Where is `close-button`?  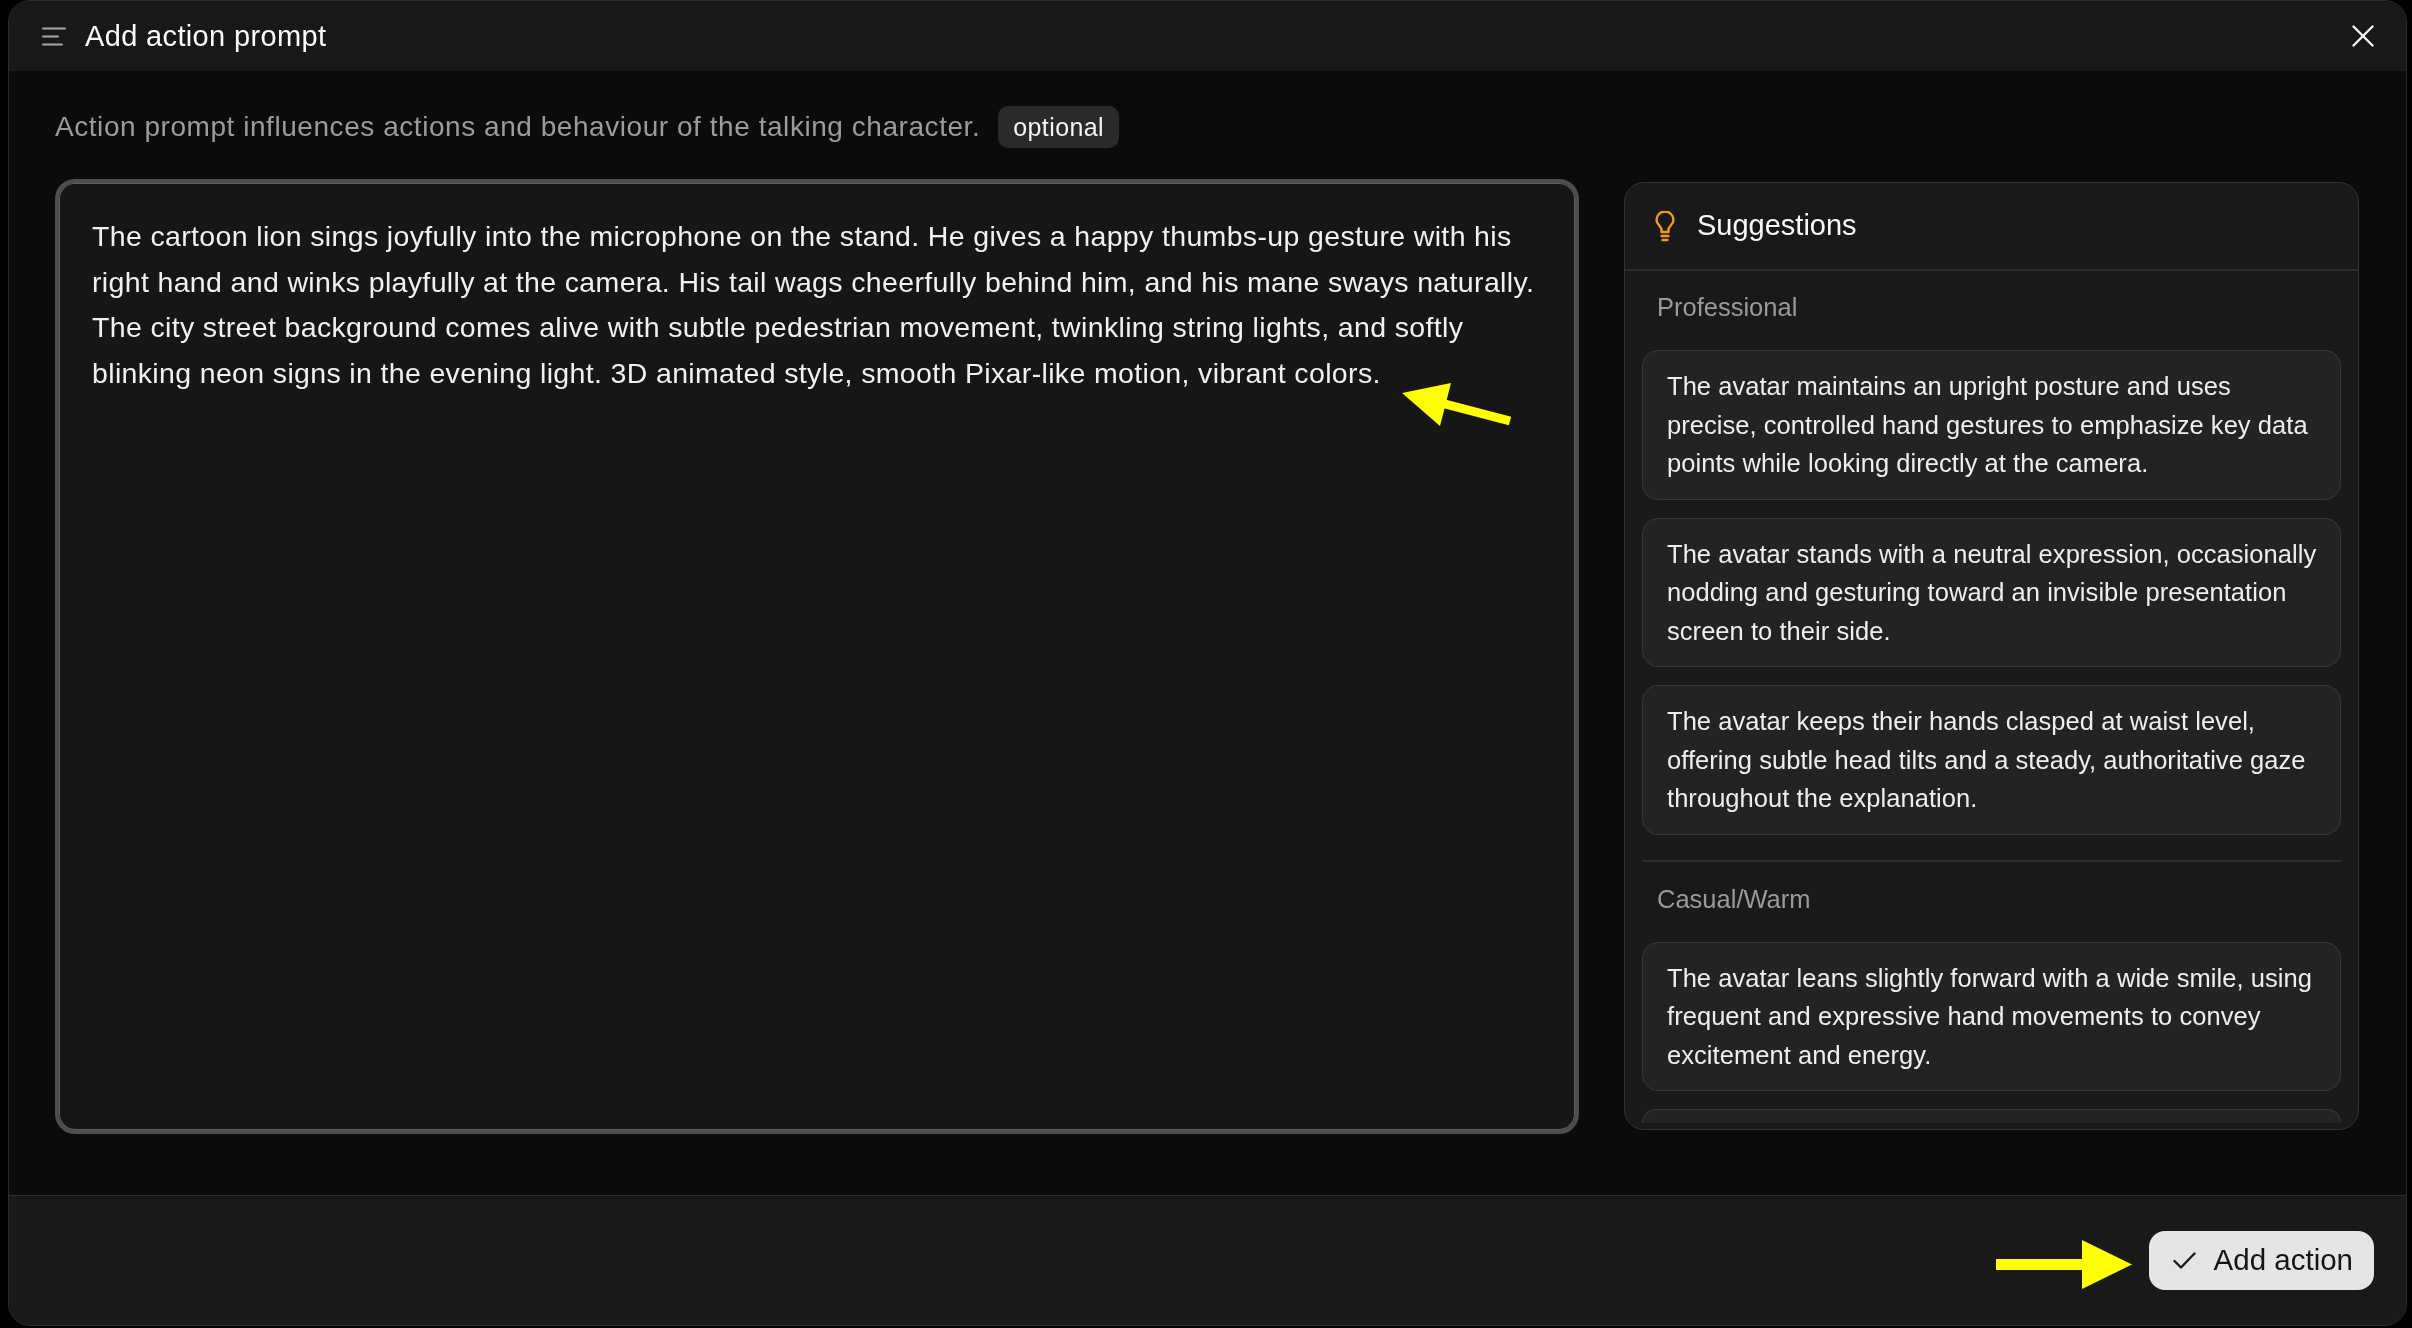 close-button is located at coordinates (2363, 36).